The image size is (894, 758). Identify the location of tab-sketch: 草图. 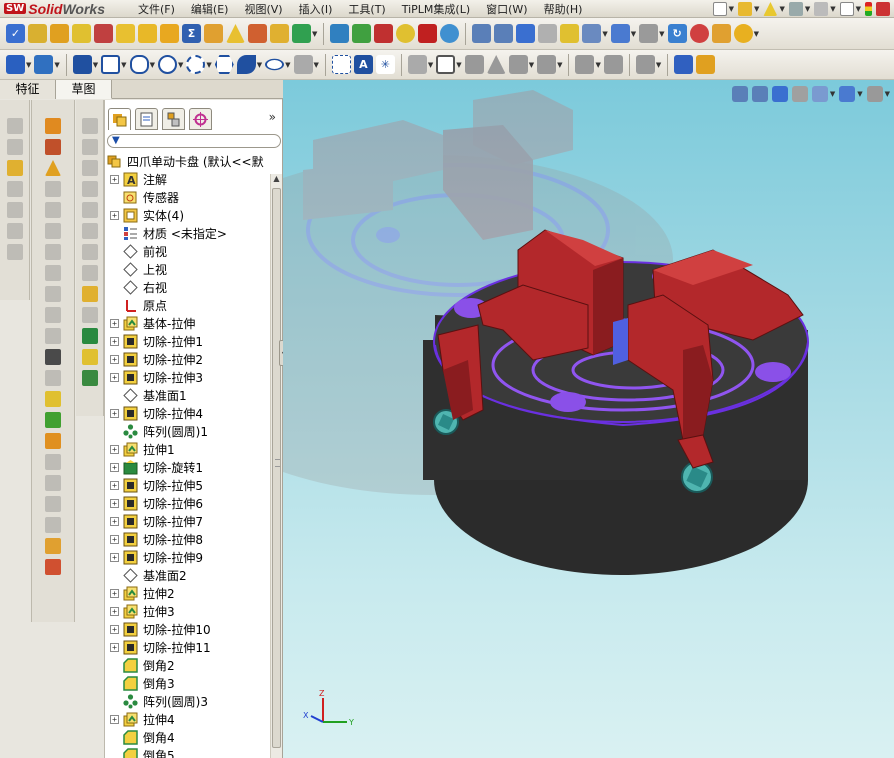
(84, 89).